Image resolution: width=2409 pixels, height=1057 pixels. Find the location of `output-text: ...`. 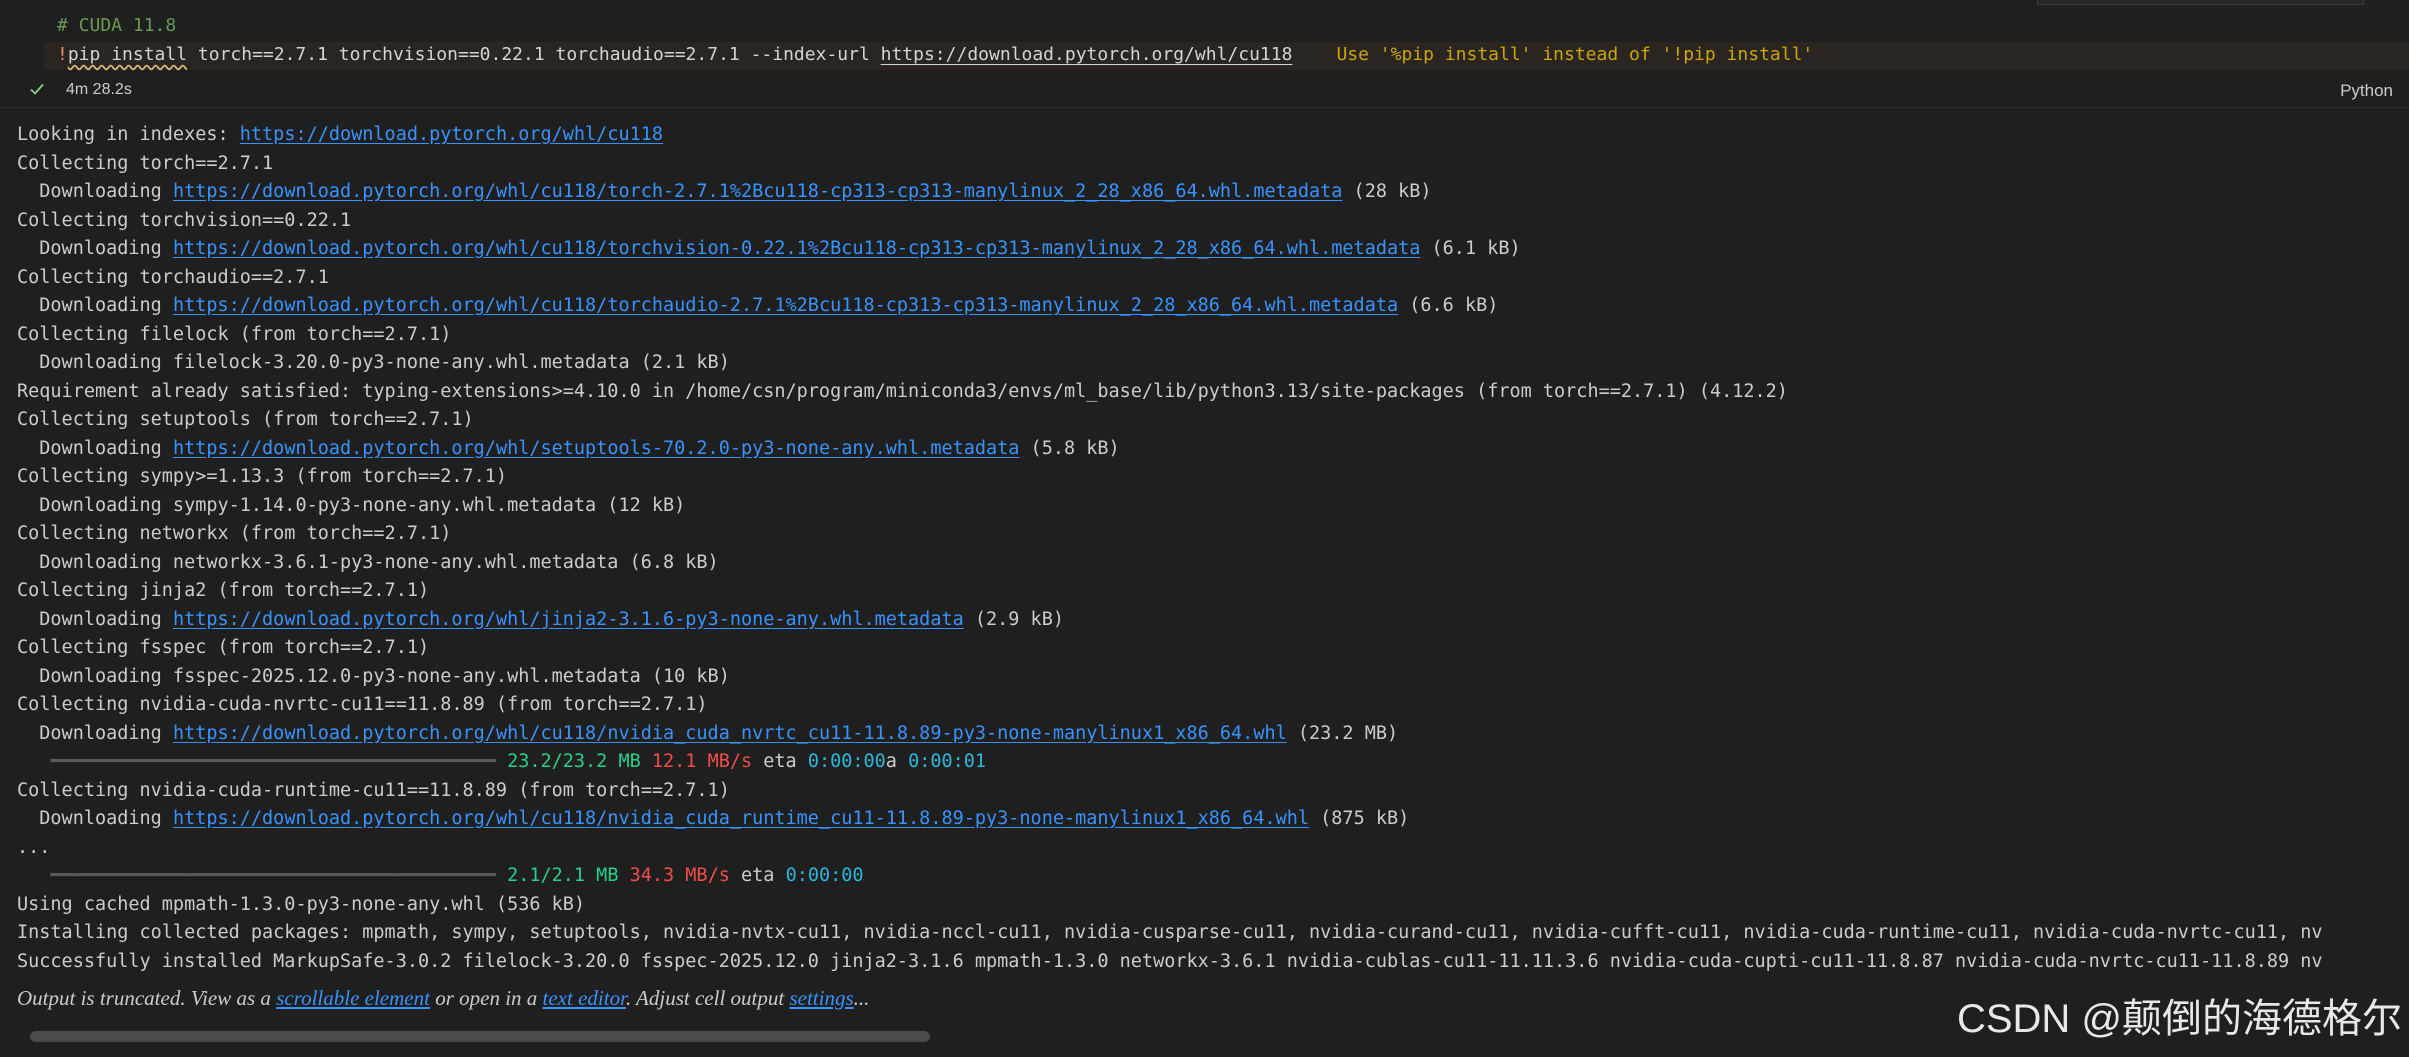

output-text: ... is located at coordinates (34, 847).